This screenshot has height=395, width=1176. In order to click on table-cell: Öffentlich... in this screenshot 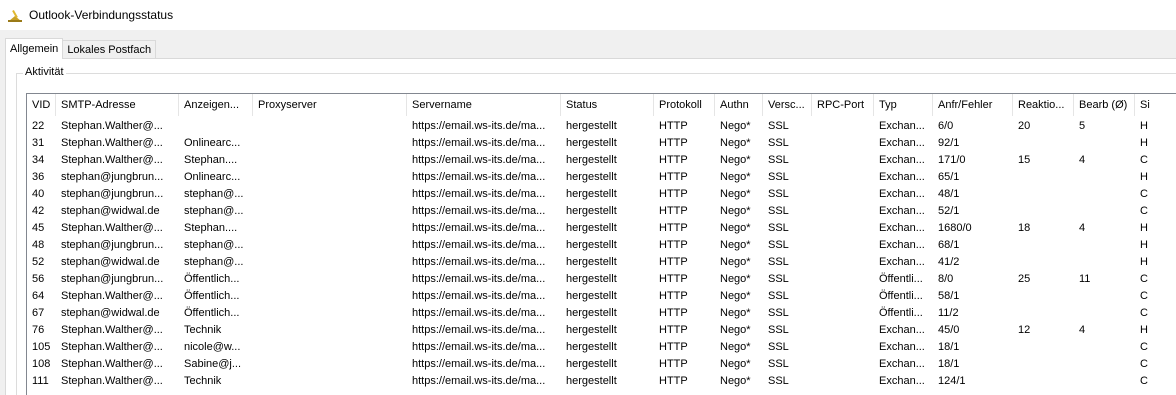, I will do `click(212, 296)`.